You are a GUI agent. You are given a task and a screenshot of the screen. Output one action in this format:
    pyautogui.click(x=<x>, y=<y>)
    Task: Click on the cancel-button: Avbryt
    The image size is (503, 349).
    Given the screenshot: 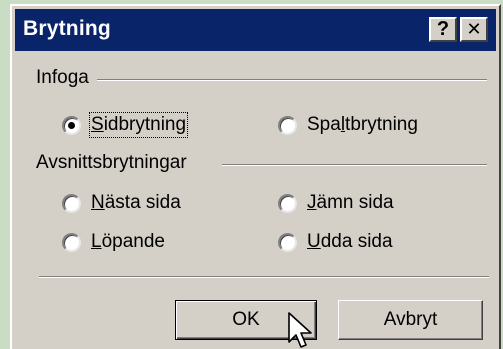 What is the action you would take?
    pyautogui.click(x=410, y=320)
    